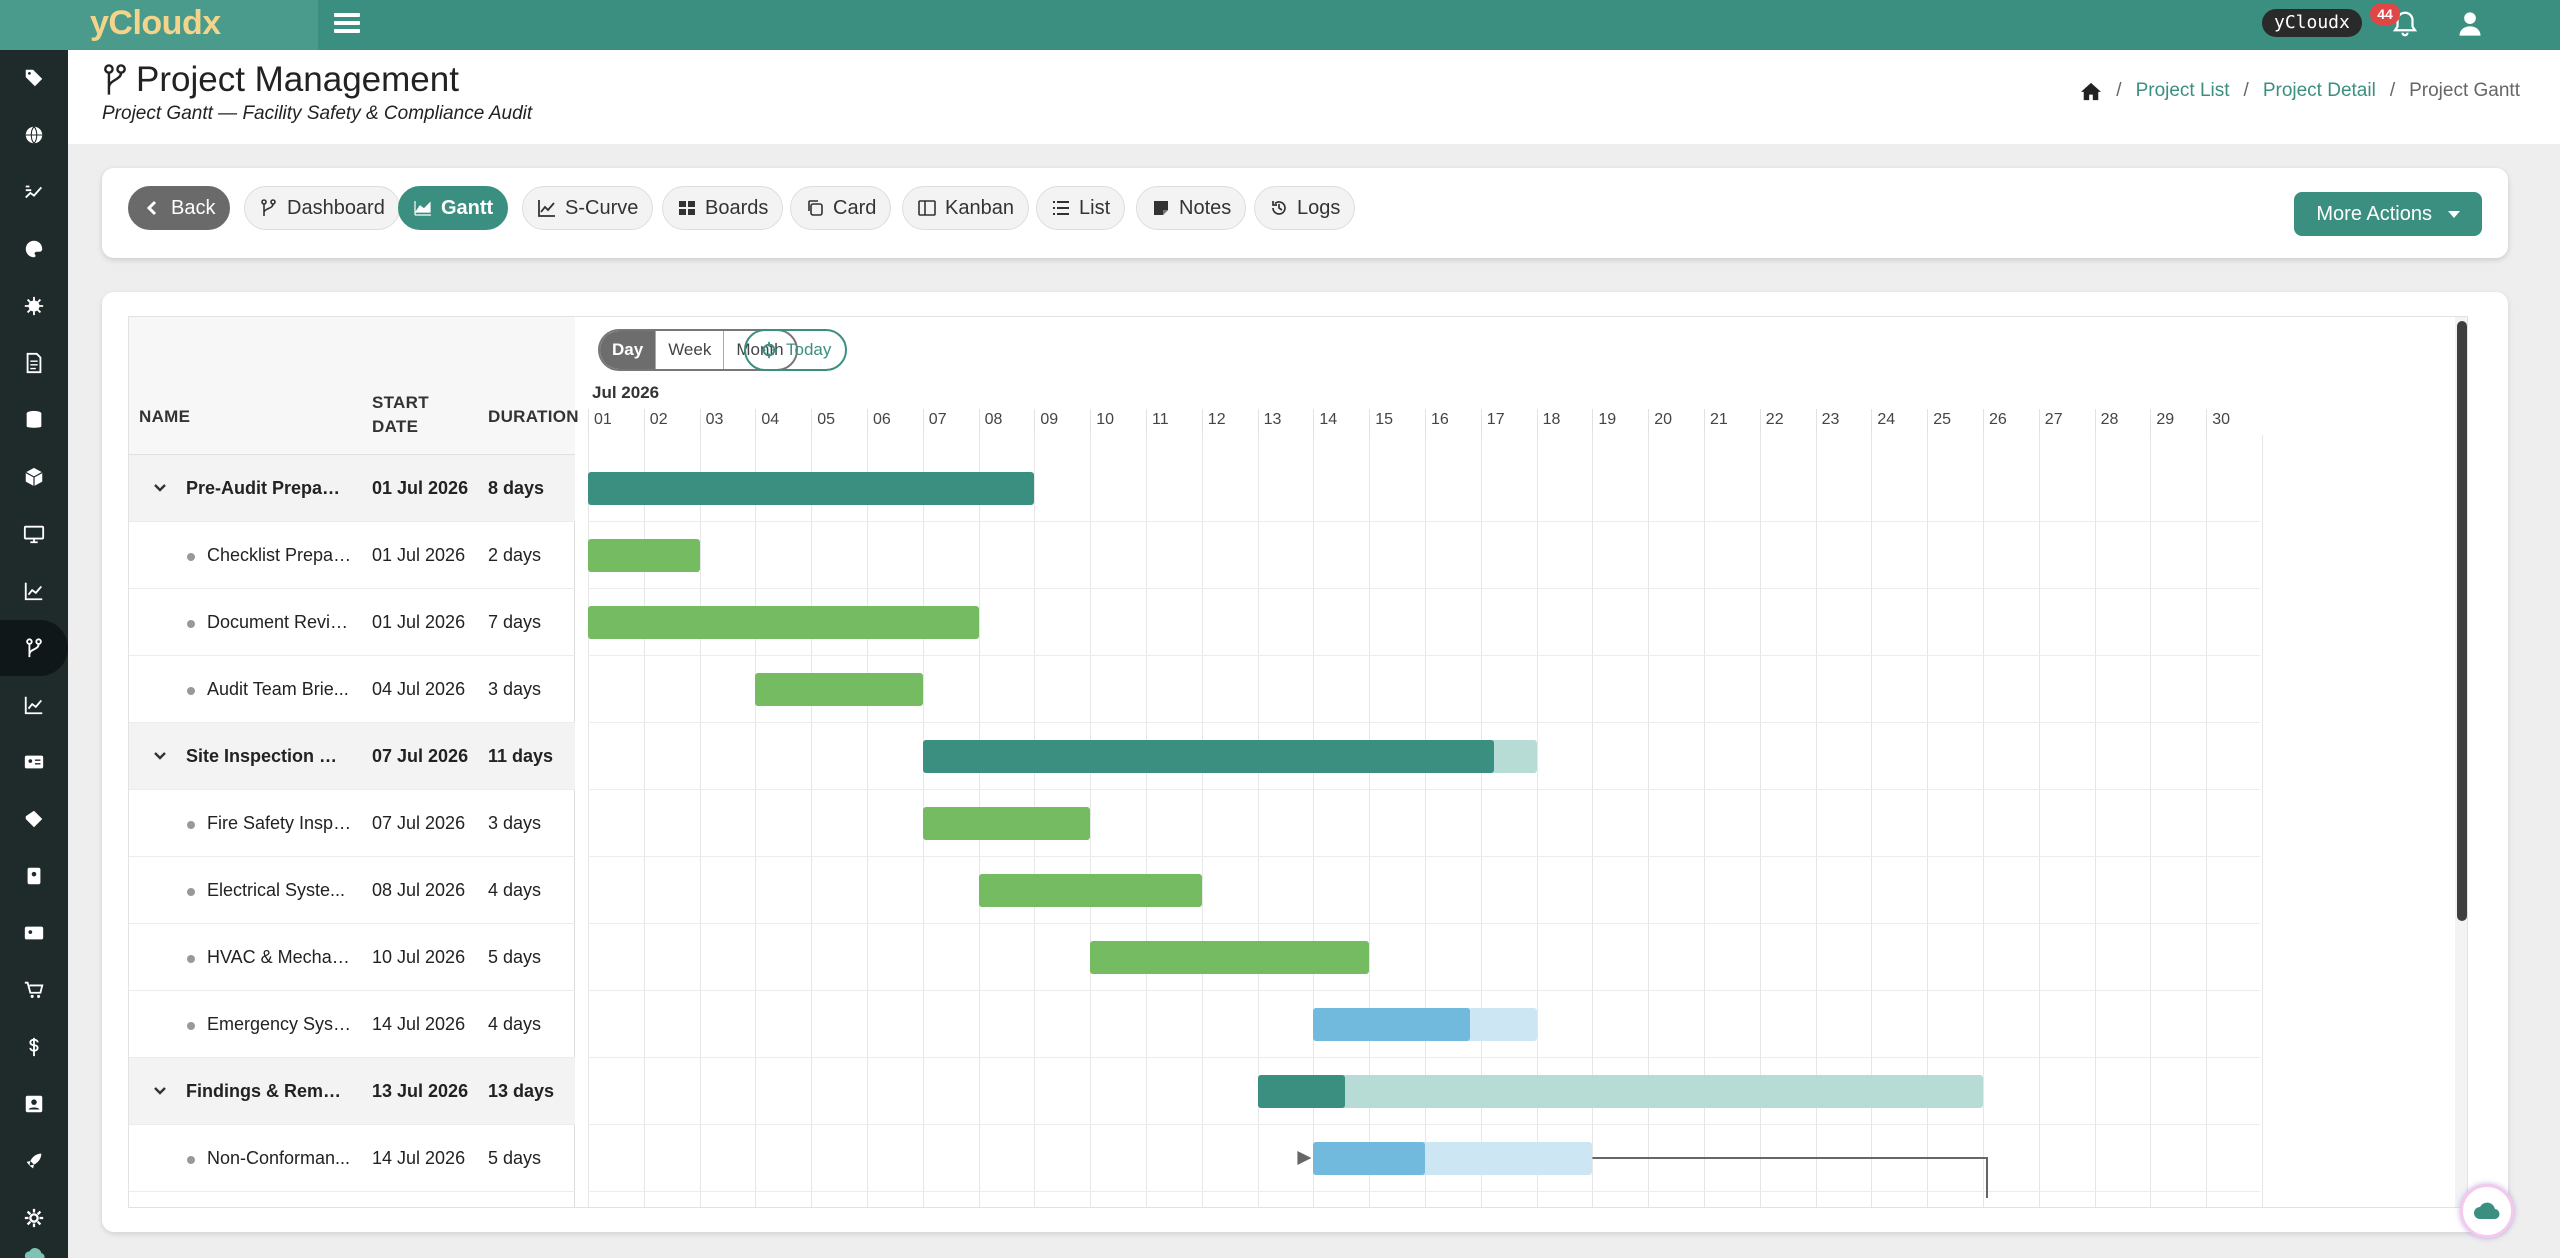  I want to click on sidebar-item-badge, so click(34, 876).